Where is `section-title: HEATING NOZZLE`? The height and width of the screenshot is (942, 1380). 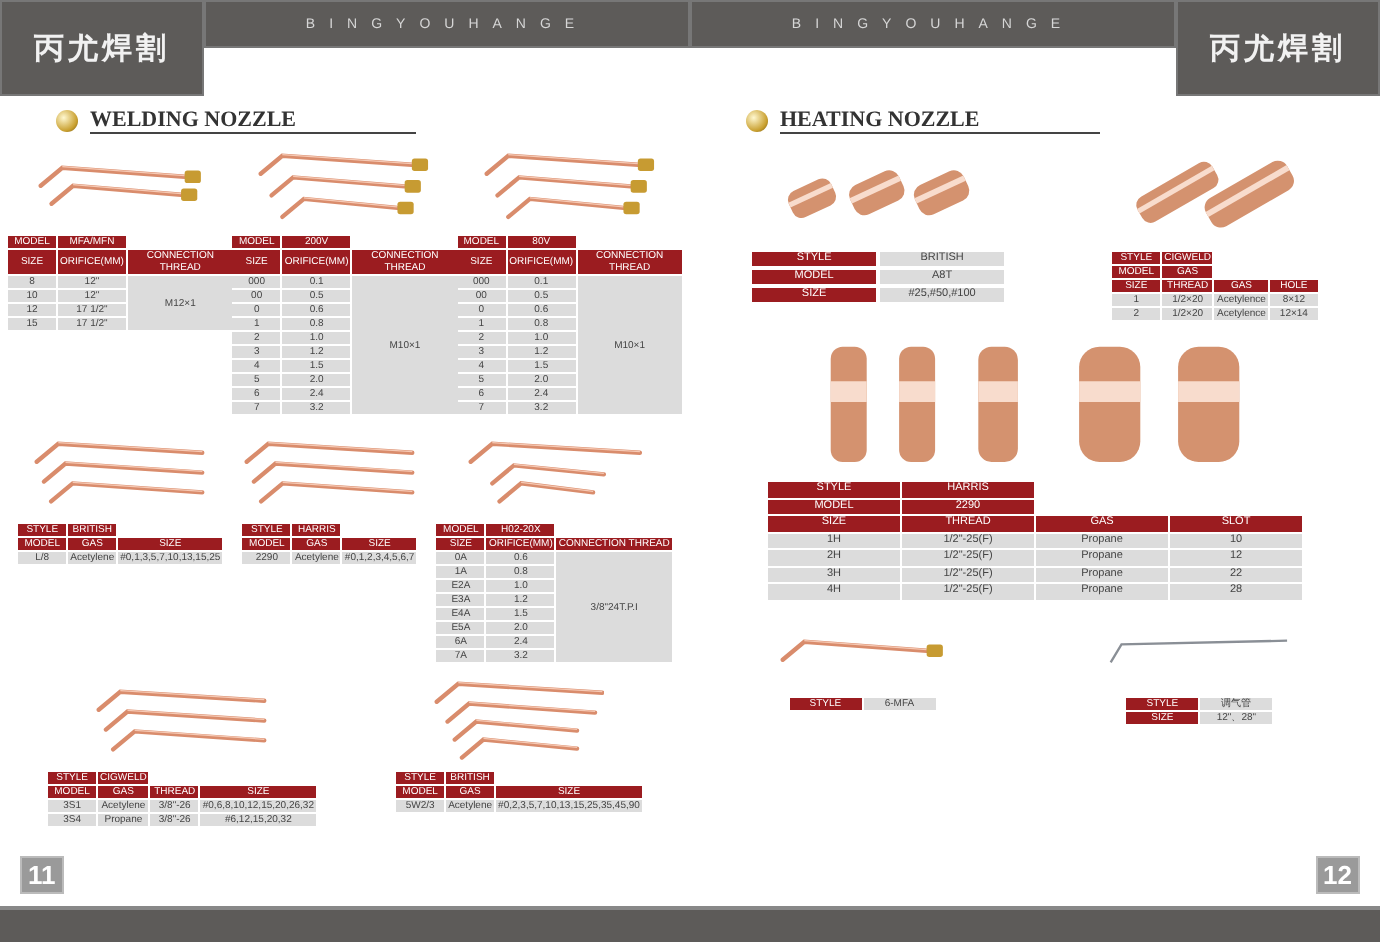
section-title: HEATING NOZZLE is located at coordinates (940, 121).